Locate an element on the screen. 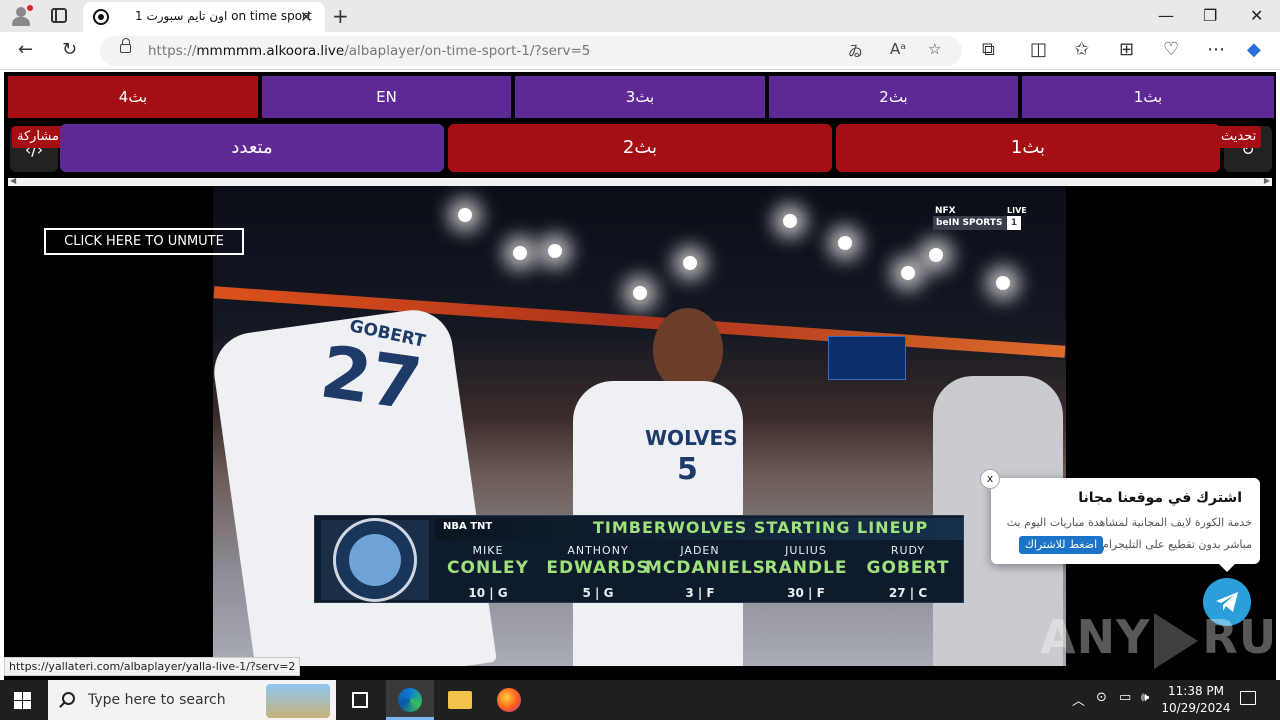 The image size is (1280, 720). tab-close-icon: ✕ is located at coordinates (306, 17).